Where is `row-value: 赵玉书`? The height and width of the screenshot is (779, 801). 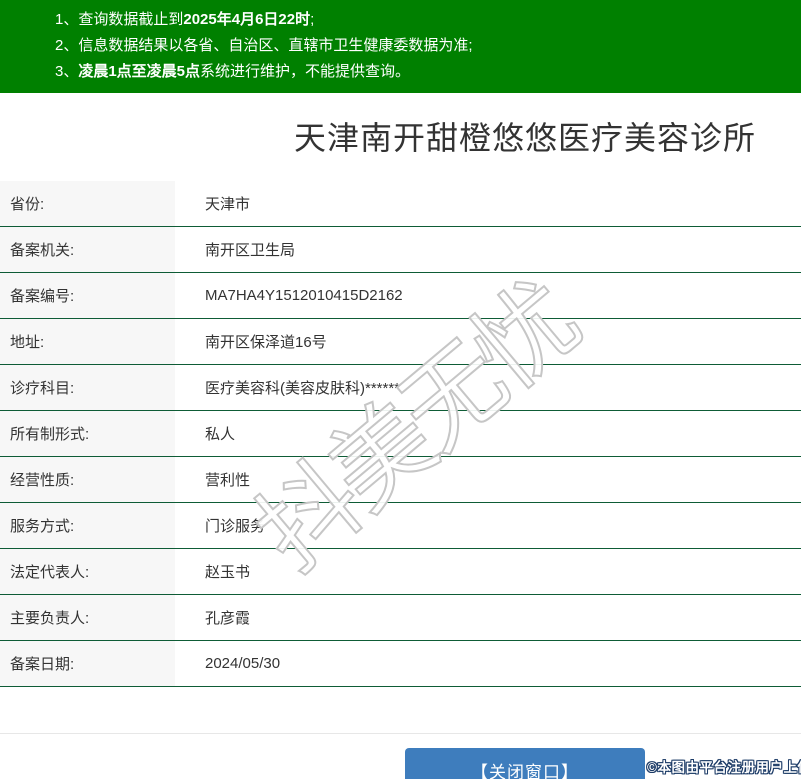 row-value: 赵玉书 is located at coordinates (488, 571).